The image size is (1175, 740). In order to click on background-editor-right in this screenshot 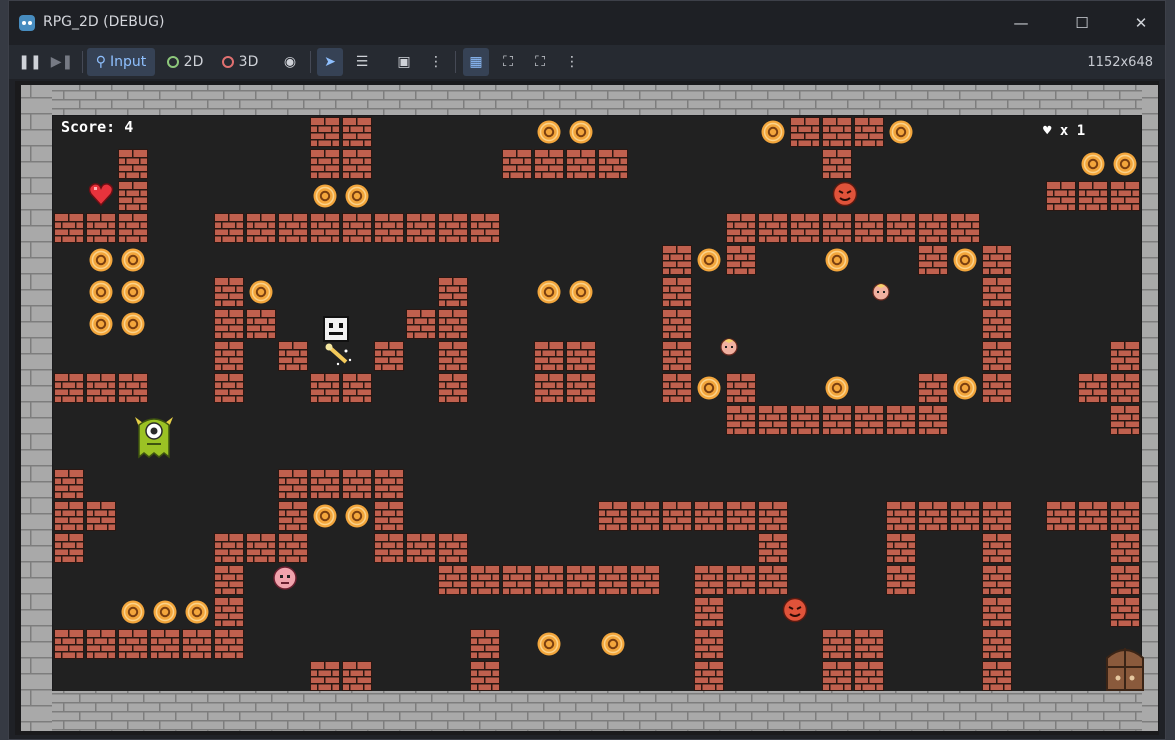, I will do `click(1170, 370)`.